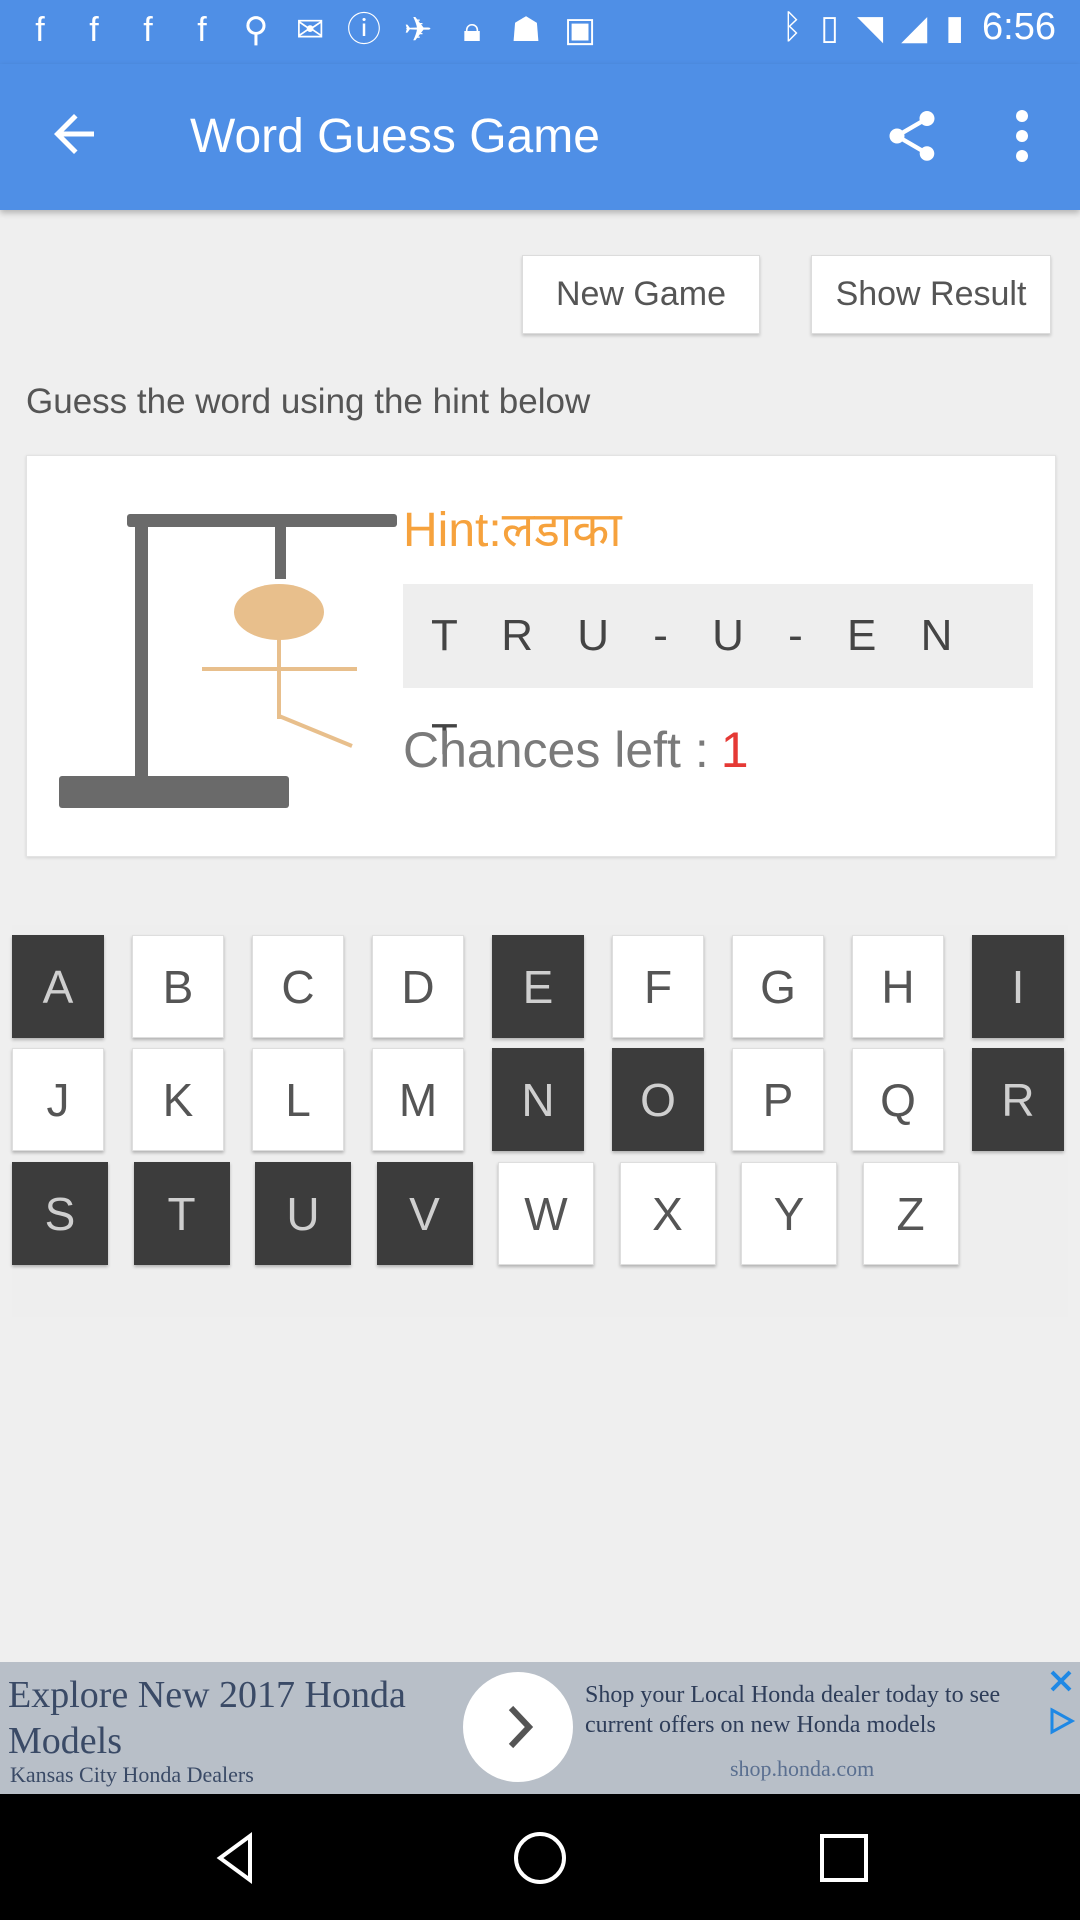  Describe the element at coordinates (228, 661) in the screenshot. I see `hangman-drawing` at that location.